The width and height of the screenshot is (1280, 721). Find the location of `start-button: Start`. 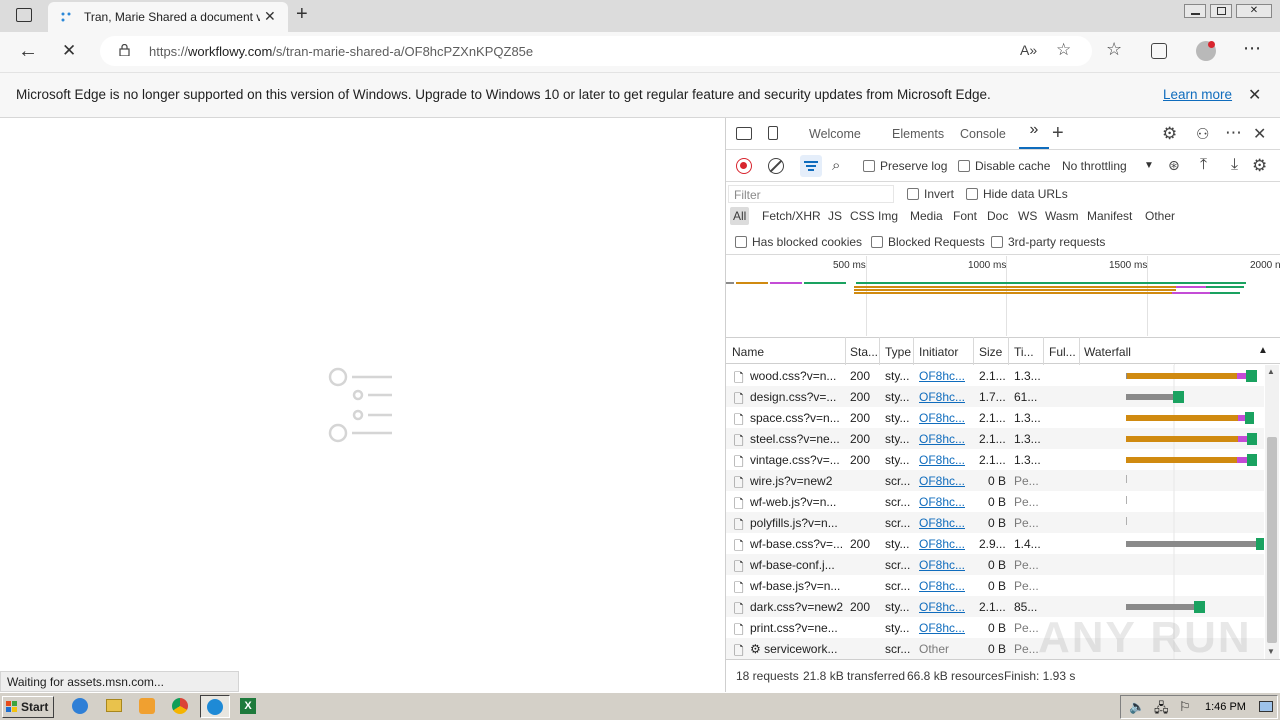

start-button: Start is located at coordinates (28, 707).